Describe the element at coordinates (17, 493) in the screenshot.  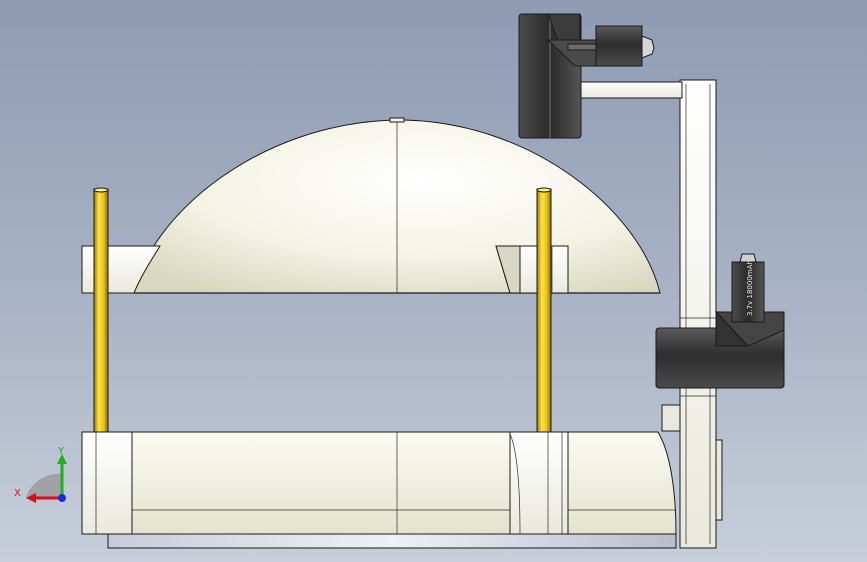
I see `x-axis-label: X` at that location.